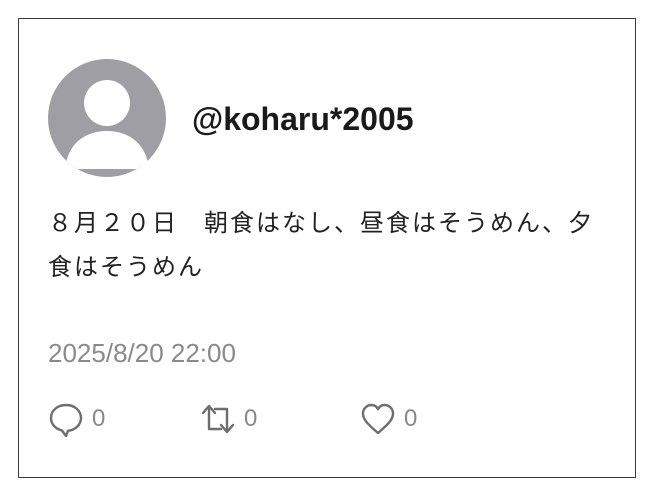 This screenshot has width=656, height=498. What do you see at coordinates (321, 245) in the screenshot?
I see `post-text: ８月２０日 朝食はなし、昼食はそうめん、夕食はそうめん` at bounding box center [321, 245].